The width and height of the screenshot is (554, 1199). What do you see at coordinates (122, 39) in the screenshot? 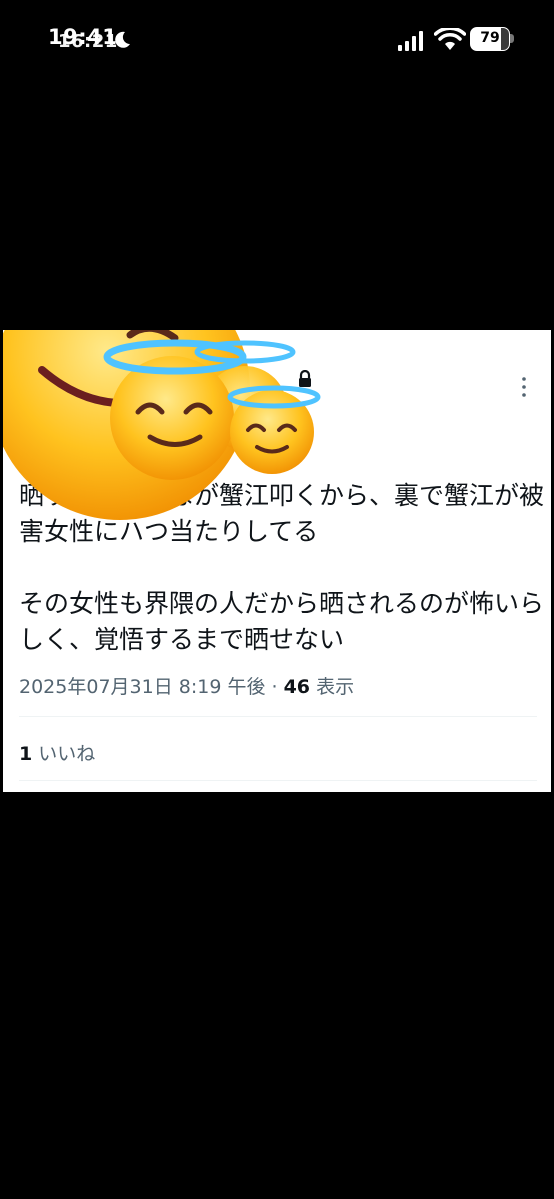
I see `moon-icon` at bounding box center [122, 39].